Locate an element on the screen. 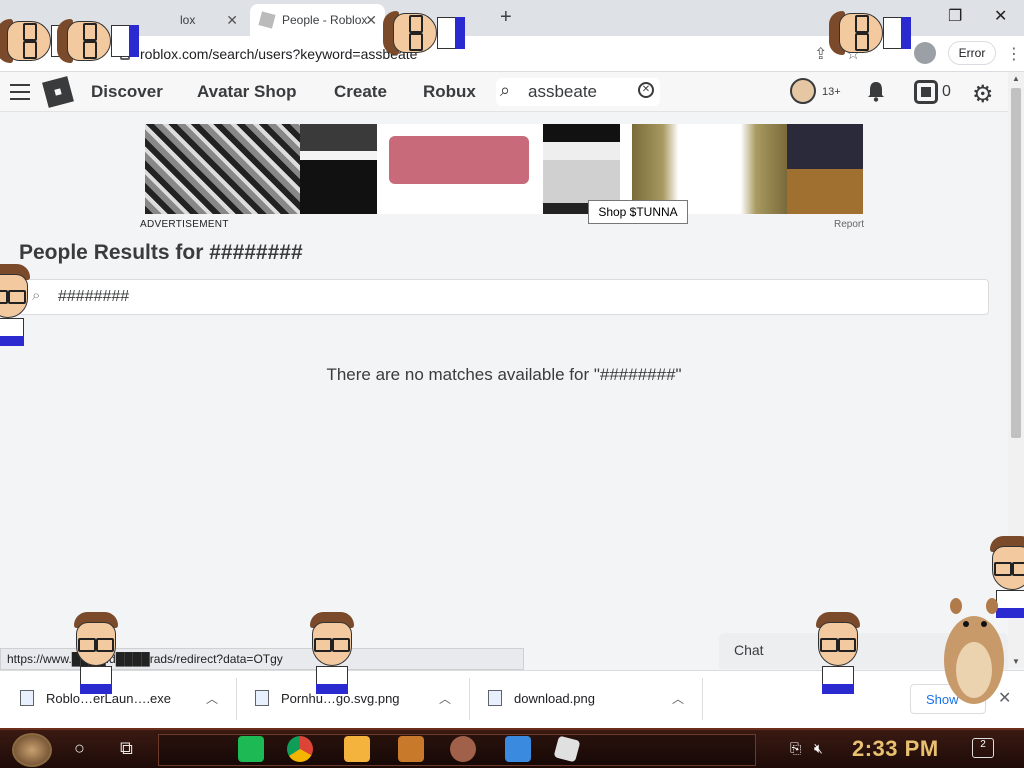 The image size is (1024, 768). exe-file-icon is located at coordinates (27, 698).